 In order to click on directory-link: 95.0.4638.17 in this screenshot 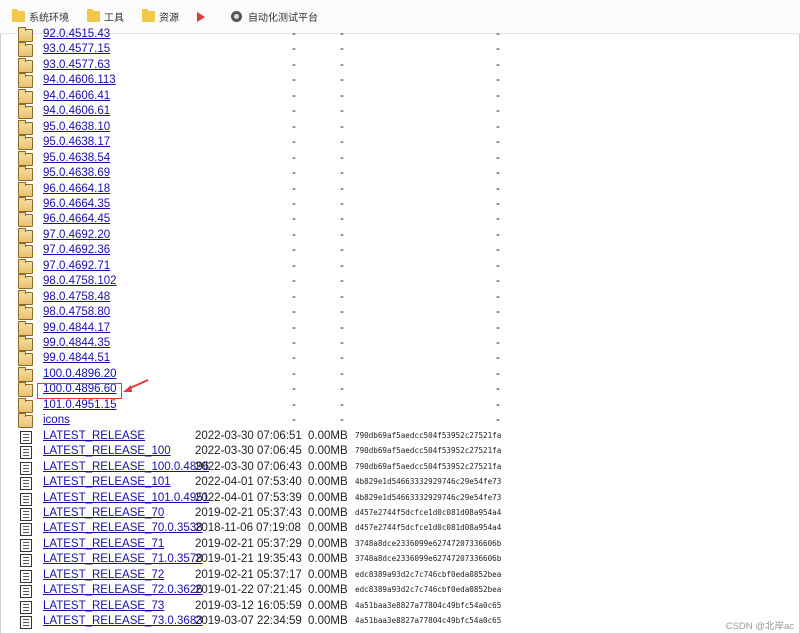, I will do `click(76, 142)`.